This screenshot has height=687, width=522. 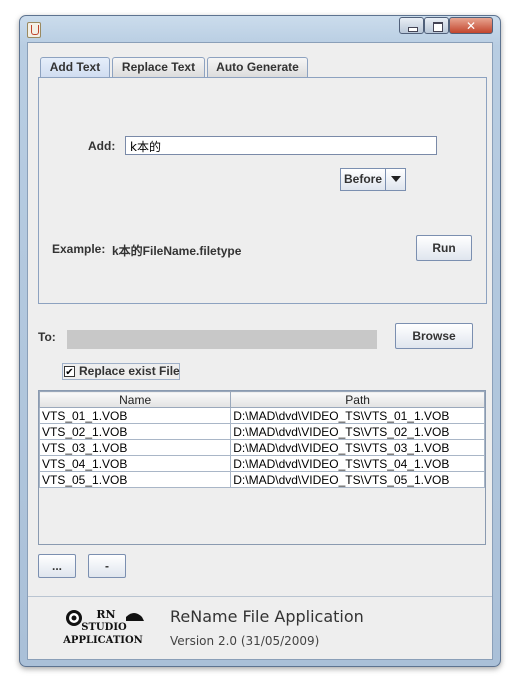 I want to click on tab-replace-text: Replace Text, so click(x=158, y=67).